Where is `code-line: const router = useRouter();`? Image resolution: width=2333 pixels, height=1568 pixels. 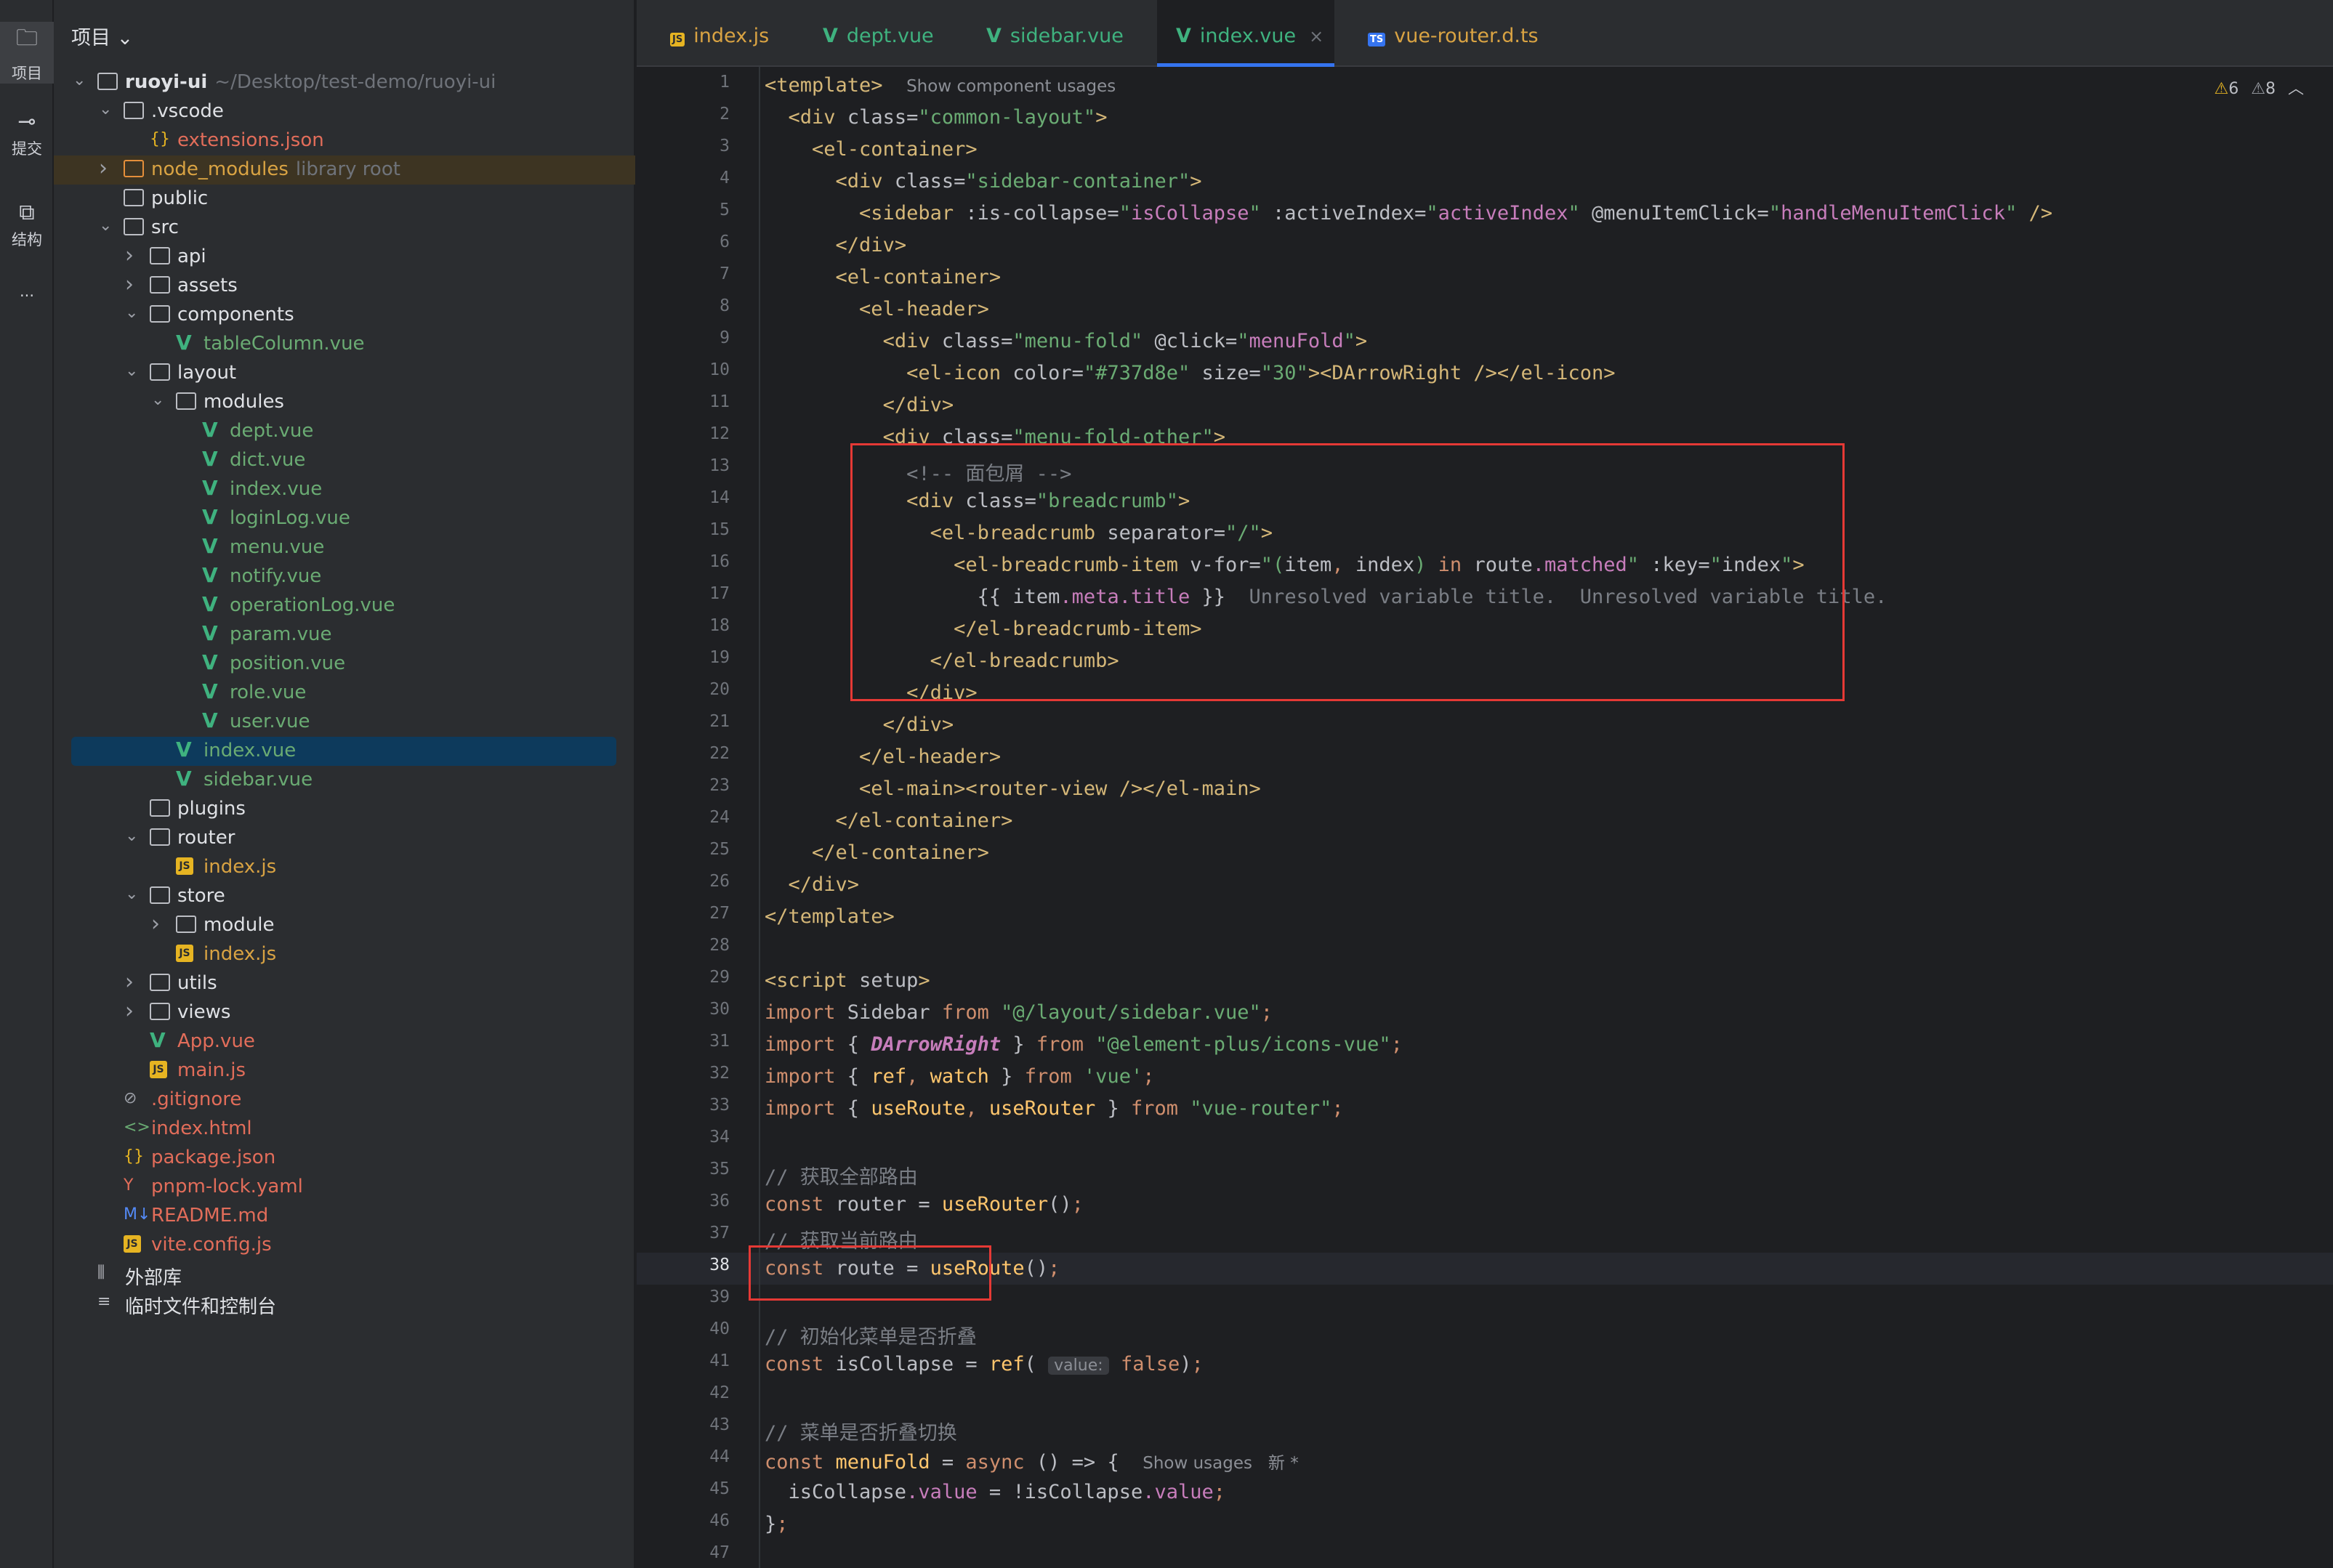
code-line: const router = useRouter(); is located at coordinates (924, 1204).